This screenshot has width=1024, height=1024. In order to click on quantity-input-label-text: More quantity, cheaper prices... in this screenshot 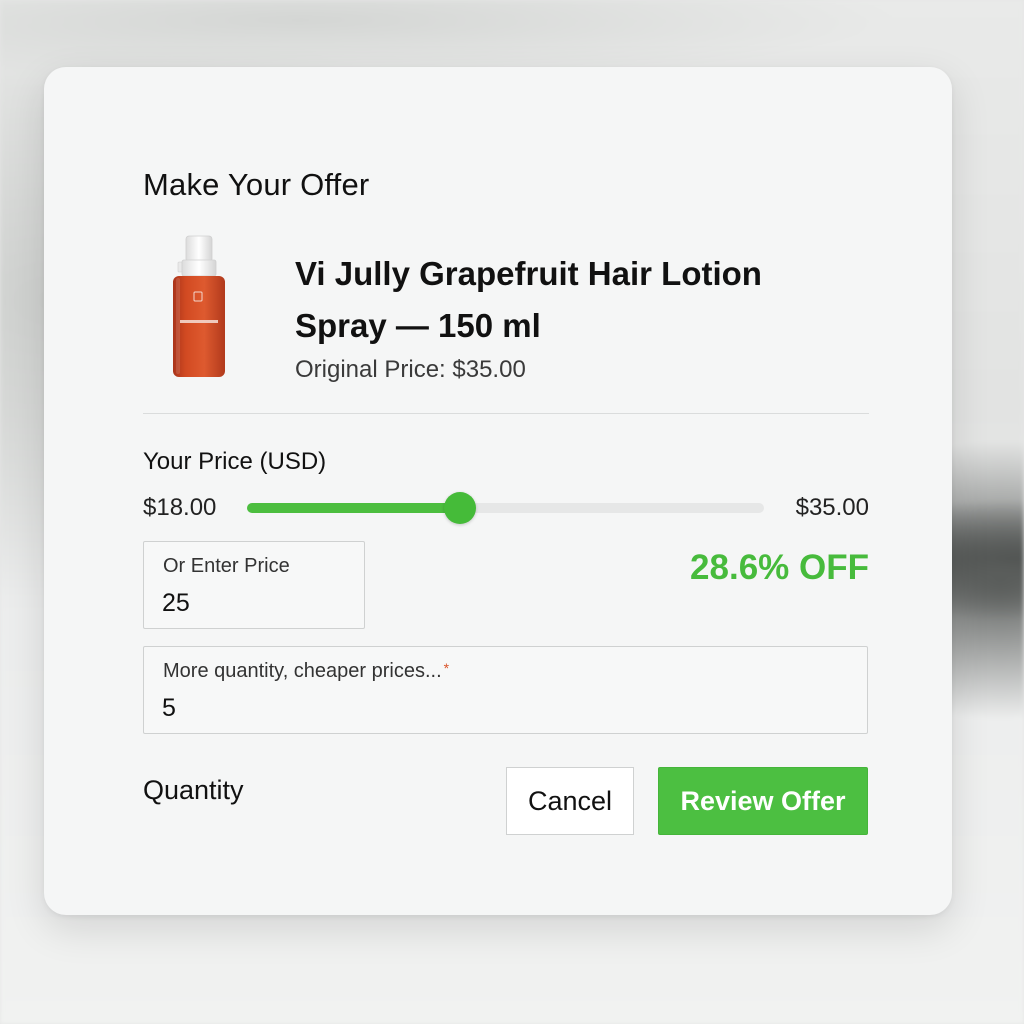, I will do `click(302, 671)`.